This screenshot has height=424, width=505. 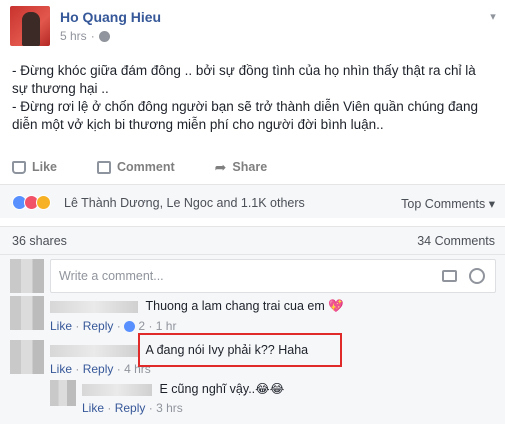 I want to click on comment-text: E cũng nghĩ vậy..😂😂, so click(x=222, y=389).